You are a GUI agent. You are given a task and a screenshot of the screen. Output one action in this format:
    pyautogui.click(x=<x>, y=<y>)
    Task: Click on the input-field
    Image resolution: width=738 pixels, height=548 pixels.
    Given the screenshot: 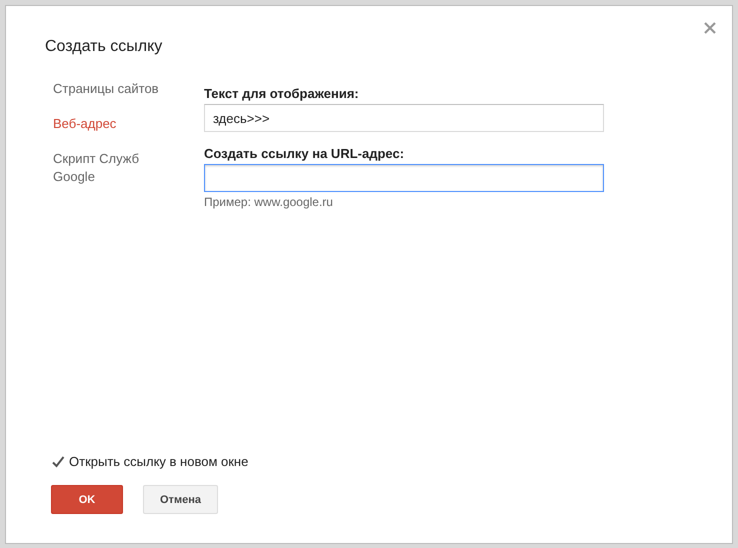 What is the action you would take?
    pyautogui.click(x=404, y=178)
    